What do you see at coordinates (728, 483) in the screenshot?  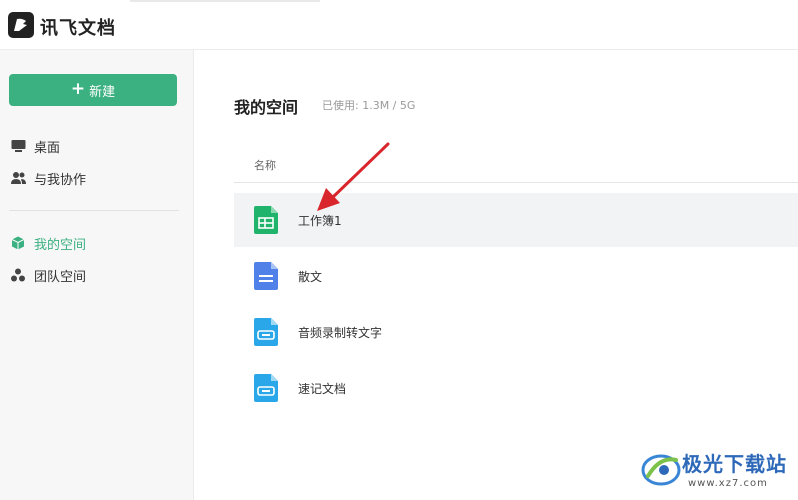 I see `watermark-url: www.xz7.com` at bounding box center [728, 483].